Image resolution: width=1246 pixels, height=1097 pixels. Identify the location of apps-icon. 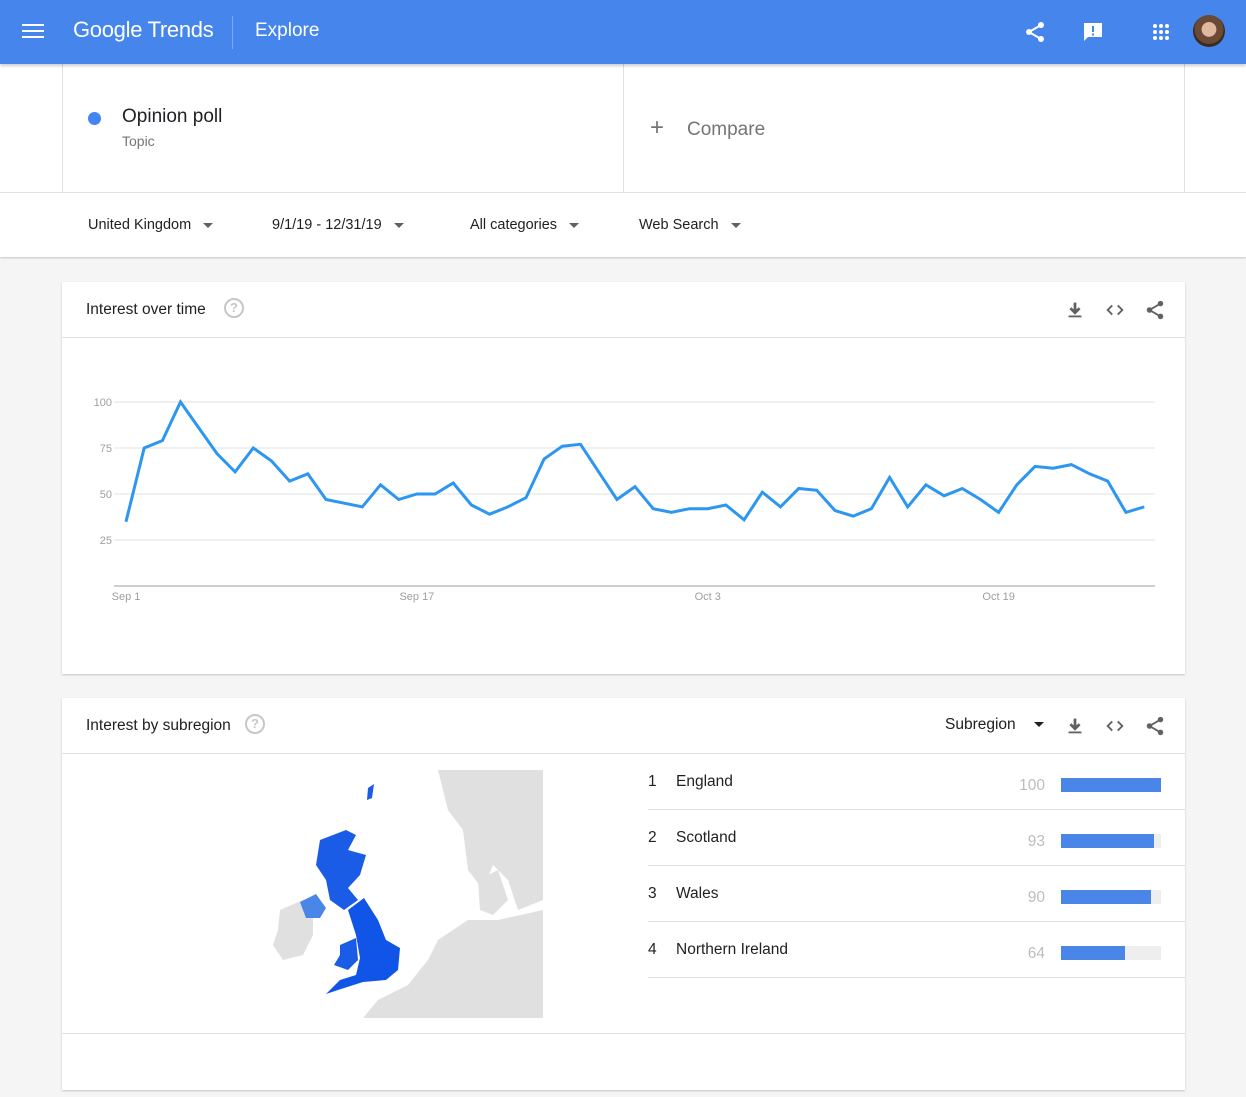
(1161, 32).